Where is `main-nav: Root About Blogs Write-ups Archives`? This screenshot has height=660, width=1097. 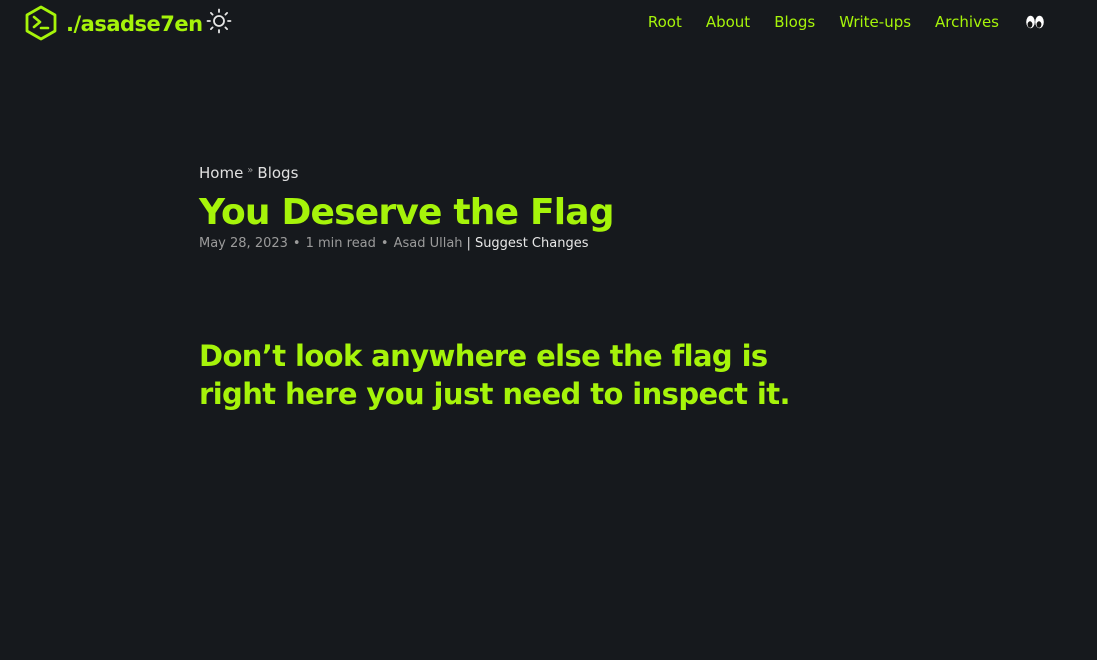
main-nav: Root About Blogs Write-ups Archives is located at coordinates (846, 22).